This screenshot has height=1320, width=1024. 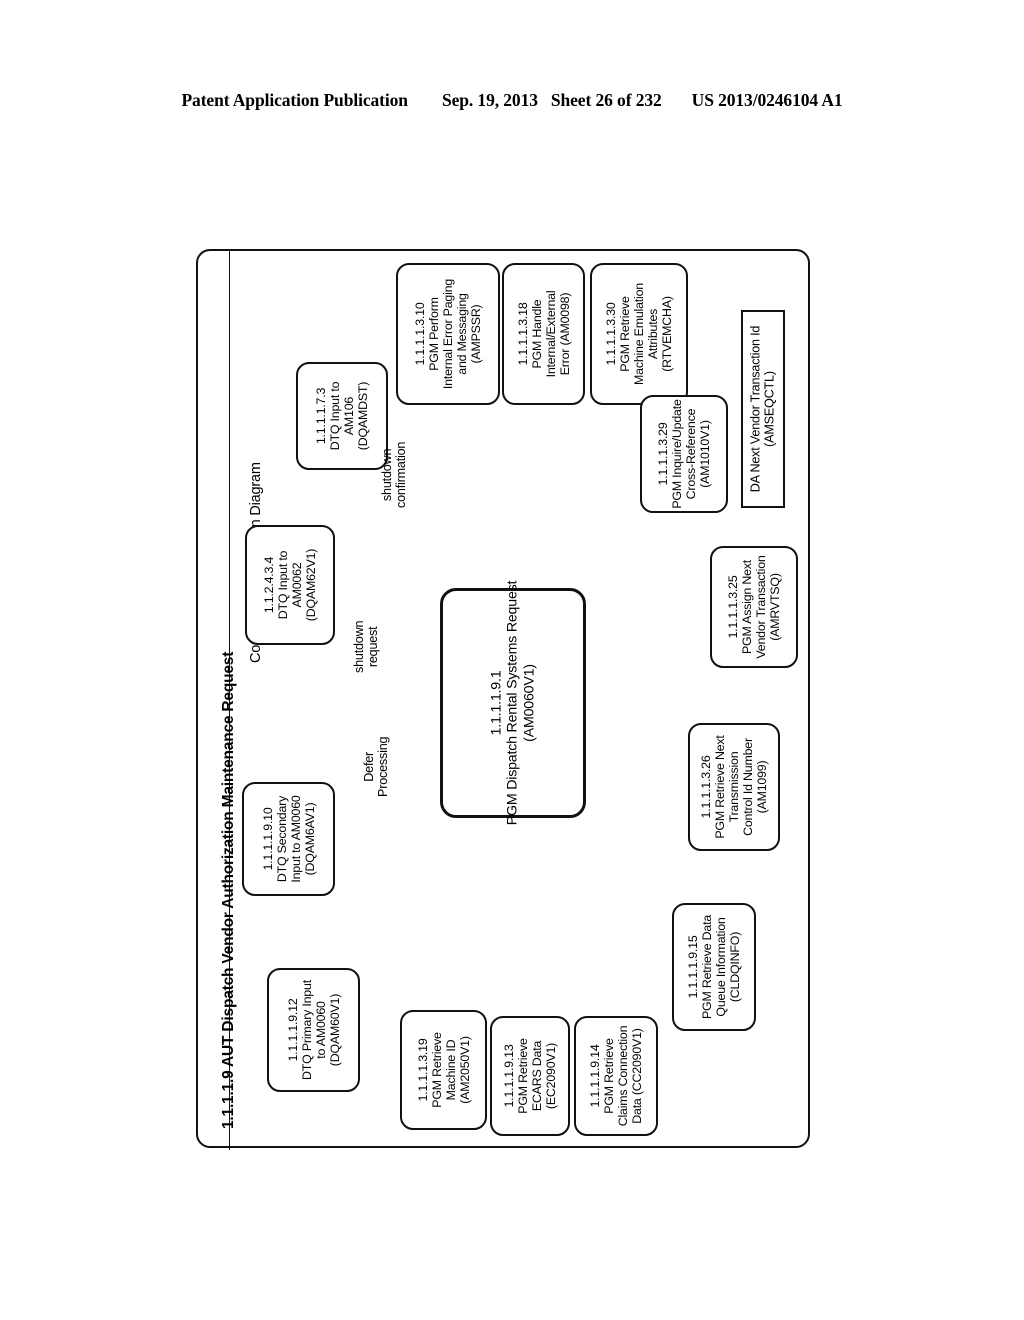 I want to click on node-label: 1.1.1.1.7.3 DTQ Input to AM106 (DQAMDST), so click(x=342, y=416).